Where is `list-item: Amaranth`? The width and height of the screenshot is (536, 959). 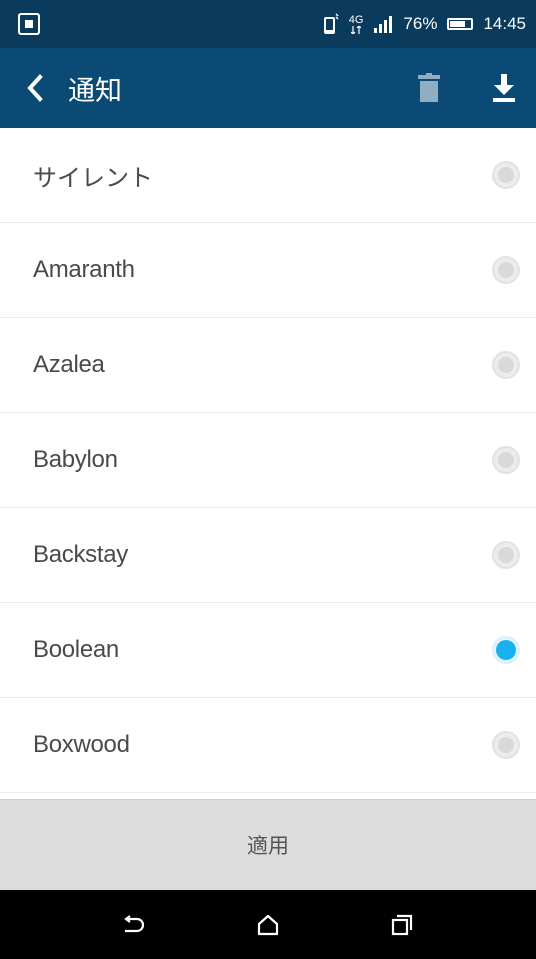 list-item: Amaranth is located at coordinates (268, 270).